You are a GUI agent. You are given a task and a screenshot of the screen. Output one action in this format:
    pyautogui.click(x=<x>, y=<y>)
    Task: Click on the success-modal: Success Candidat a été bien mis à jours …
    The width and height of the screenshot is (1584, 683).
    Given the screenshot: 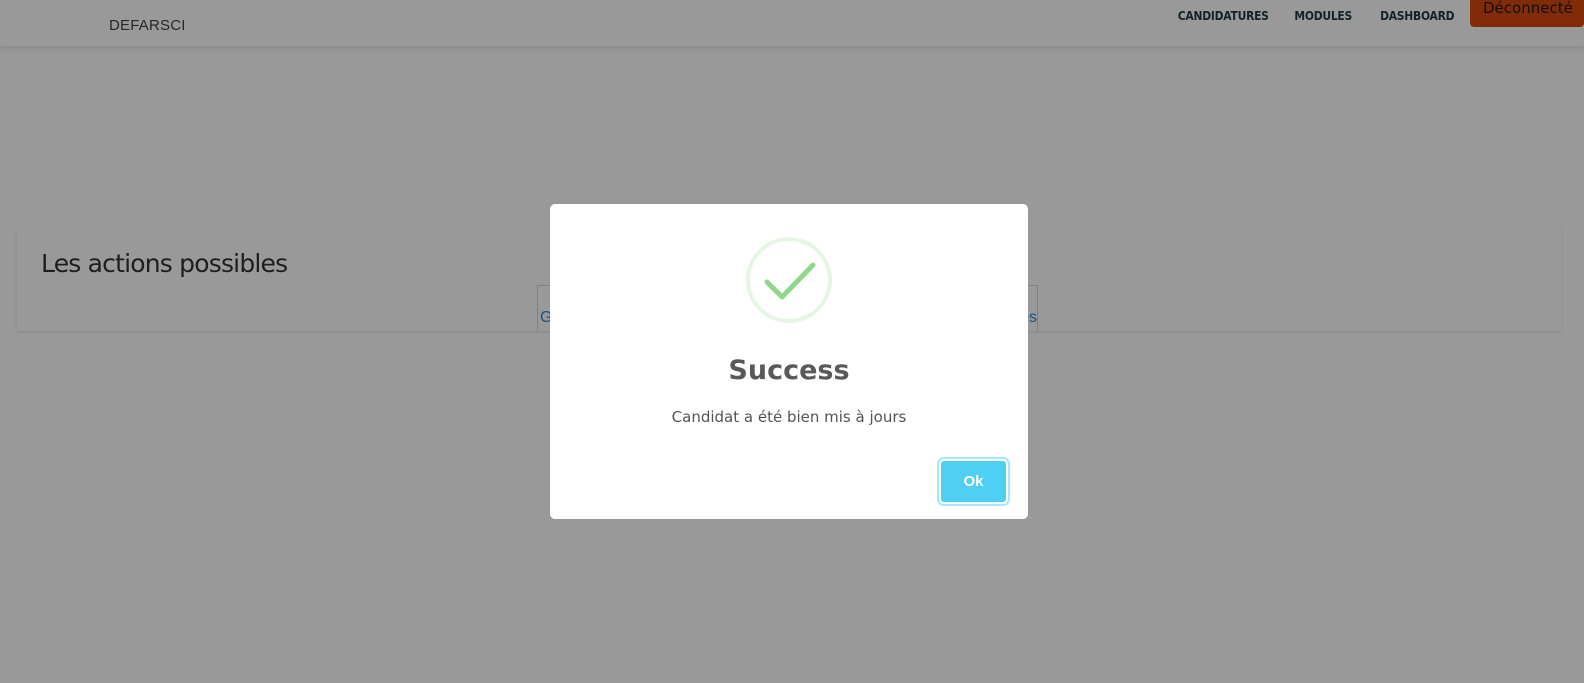 What is the action you would take?
    pyautogui.click(x=789, y=361)
    